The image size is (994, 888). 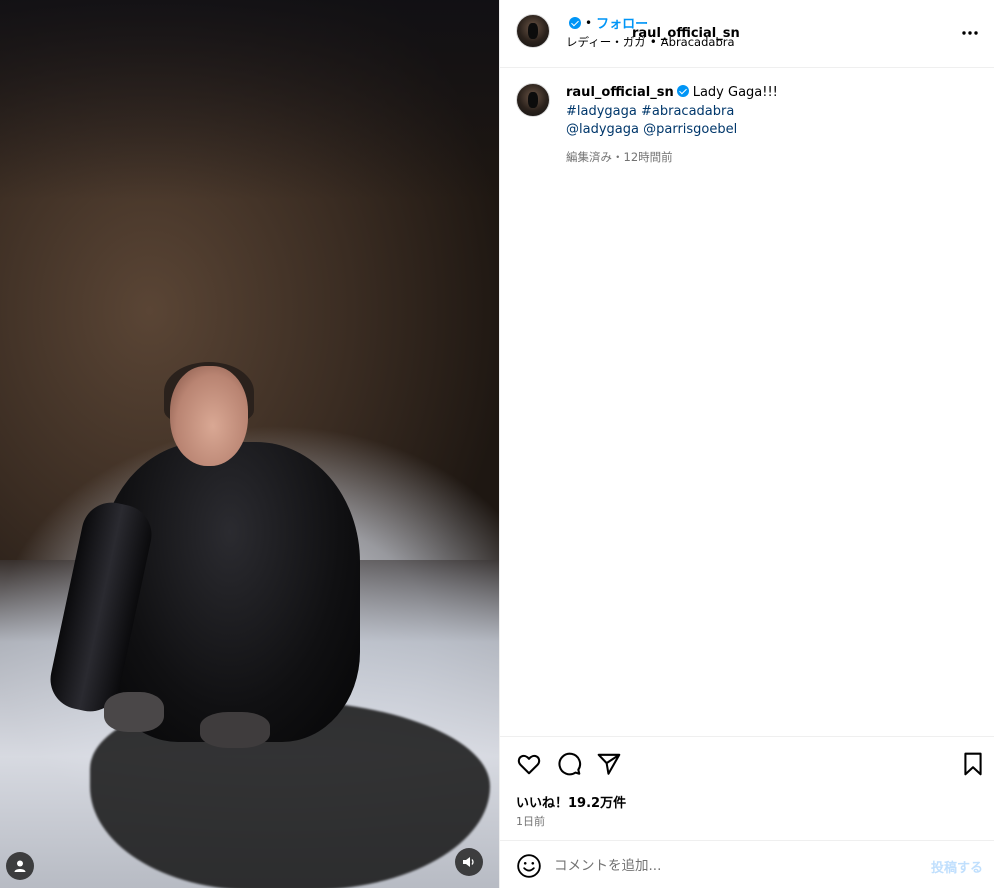 I want to click on mention-link: @ladygaga, so click(x=602, y=129).